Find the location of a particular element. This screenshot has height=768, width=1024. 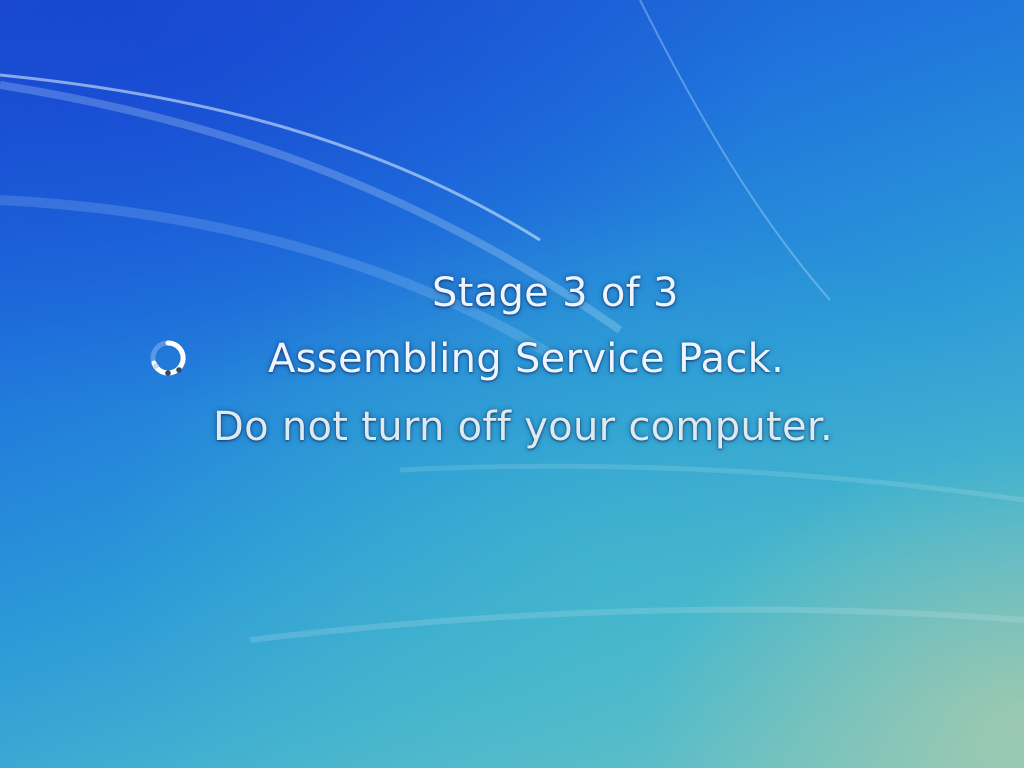

power-warning-text: Do not turn off your computer. is located at coordinates (523, 427).